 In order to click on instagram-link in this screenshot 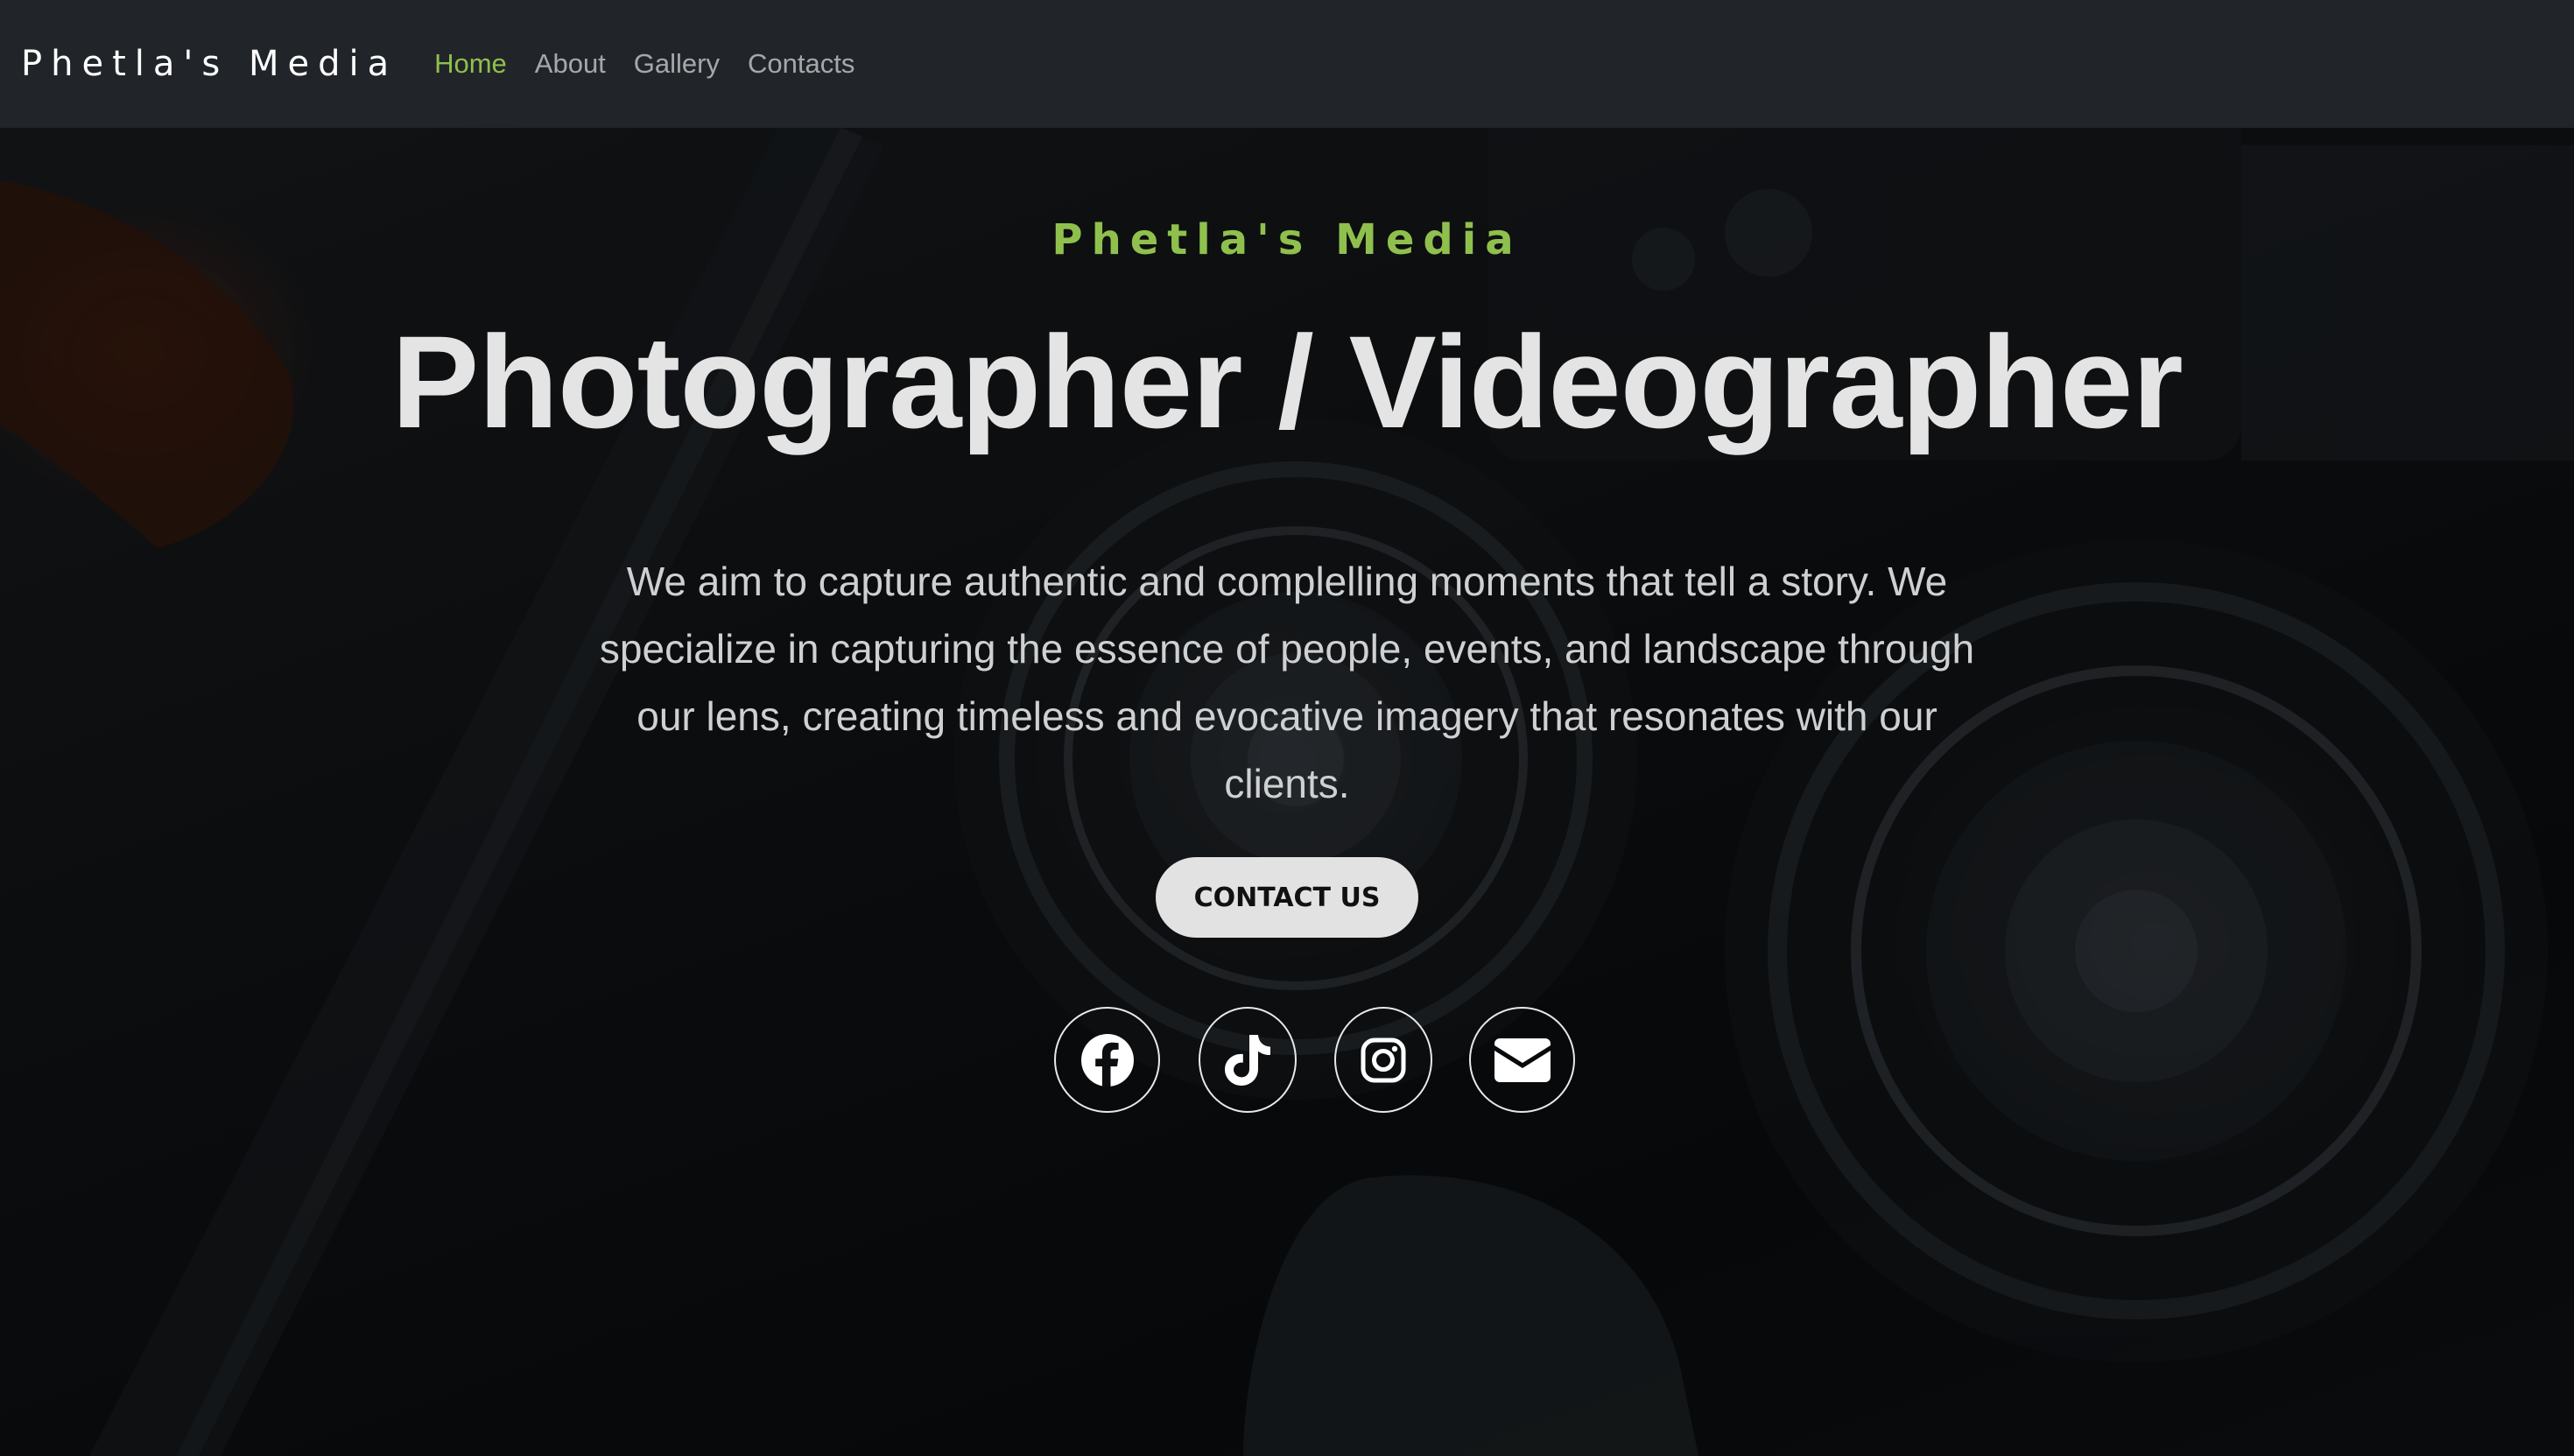, I will do `click(1383, 1060)`.